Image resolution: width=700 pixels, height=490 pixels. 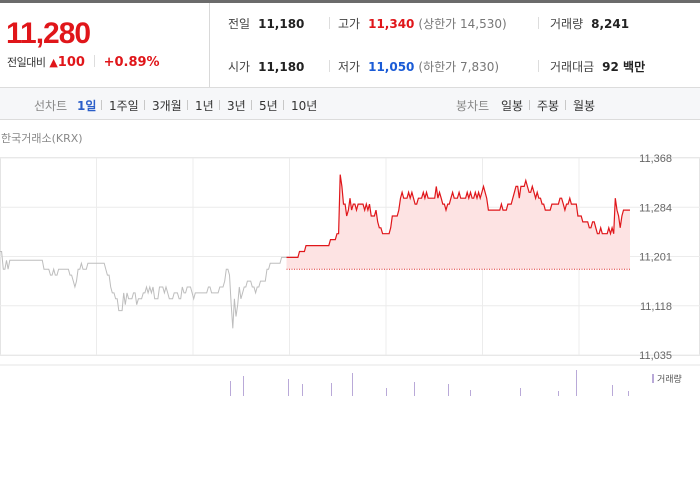 I want to click on stat-label: 저가, so click(x=349, y=67).